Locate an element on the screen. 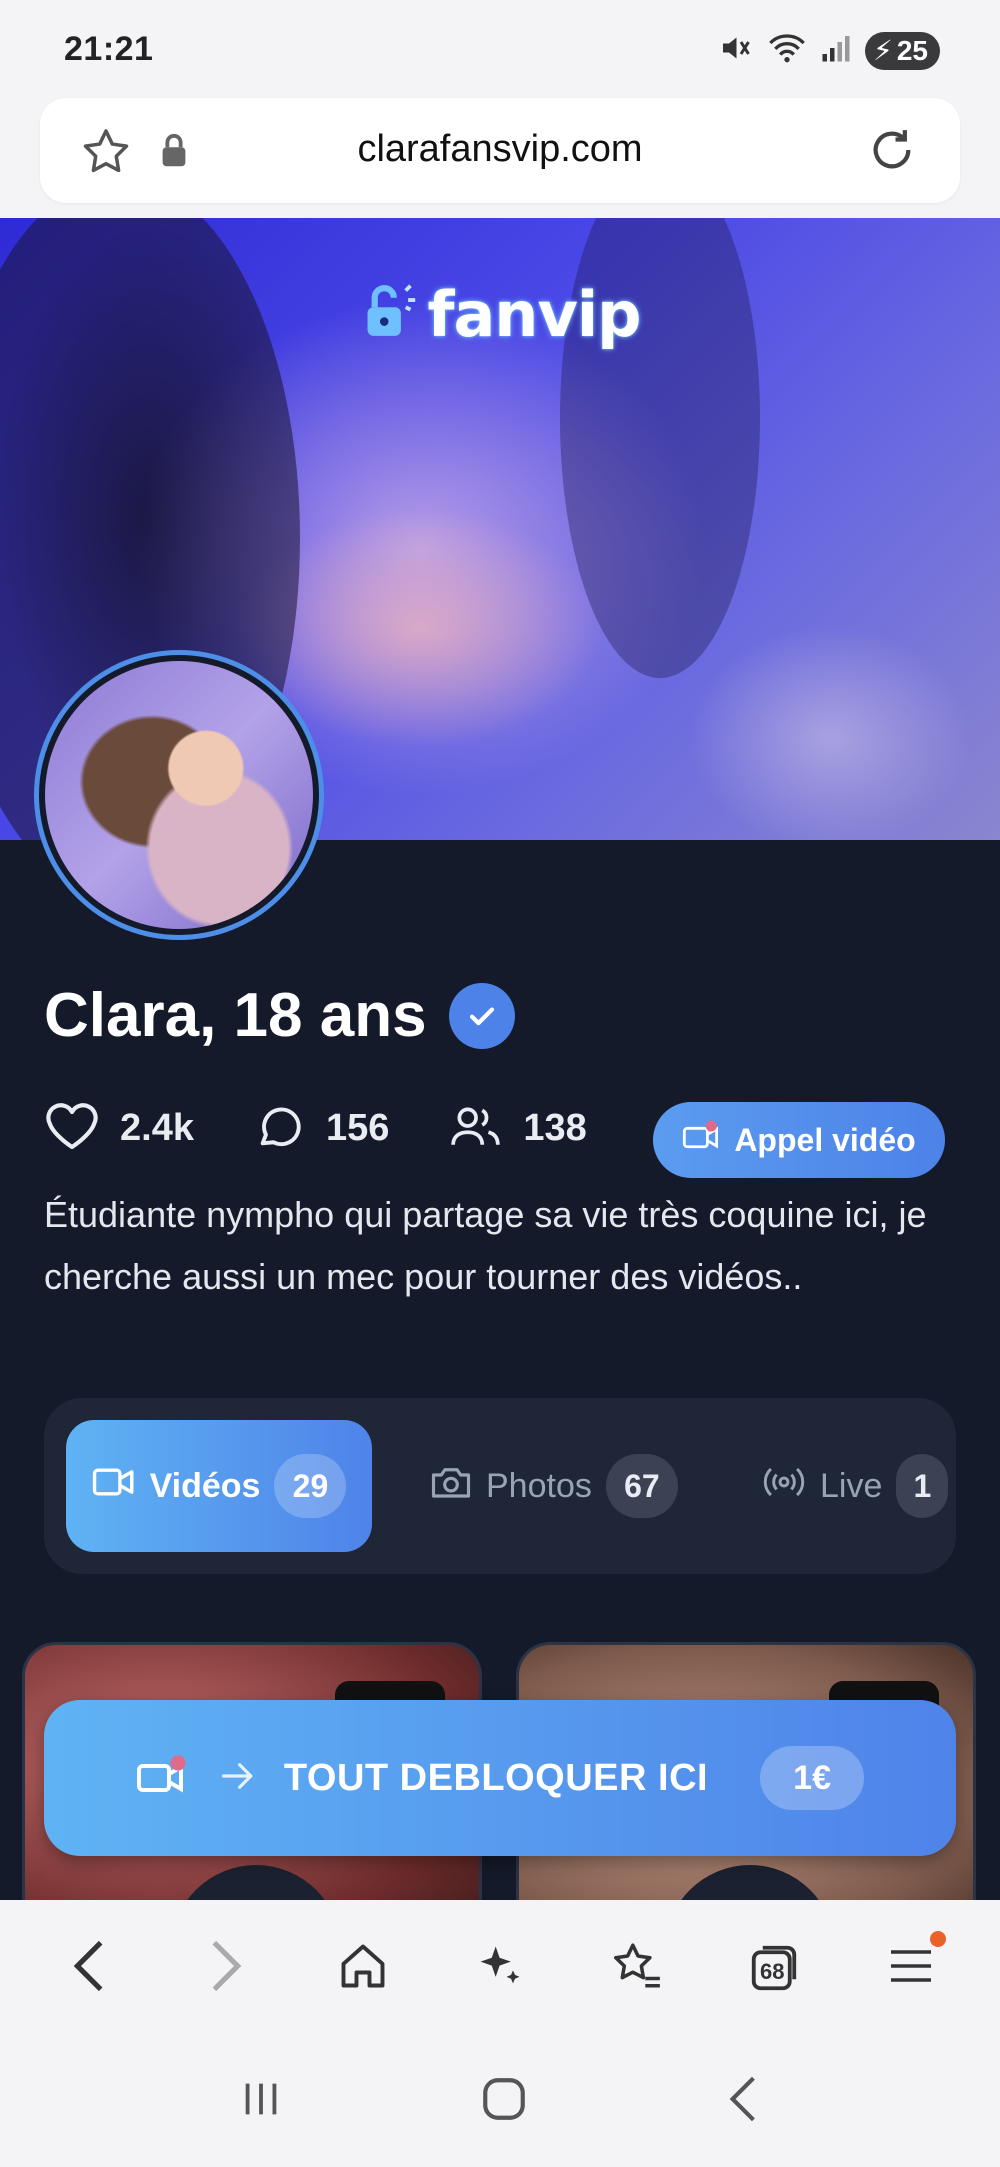 The width and height of the screenshot is (1000, 2167). home-icon is located at coordinates (363, 1968).